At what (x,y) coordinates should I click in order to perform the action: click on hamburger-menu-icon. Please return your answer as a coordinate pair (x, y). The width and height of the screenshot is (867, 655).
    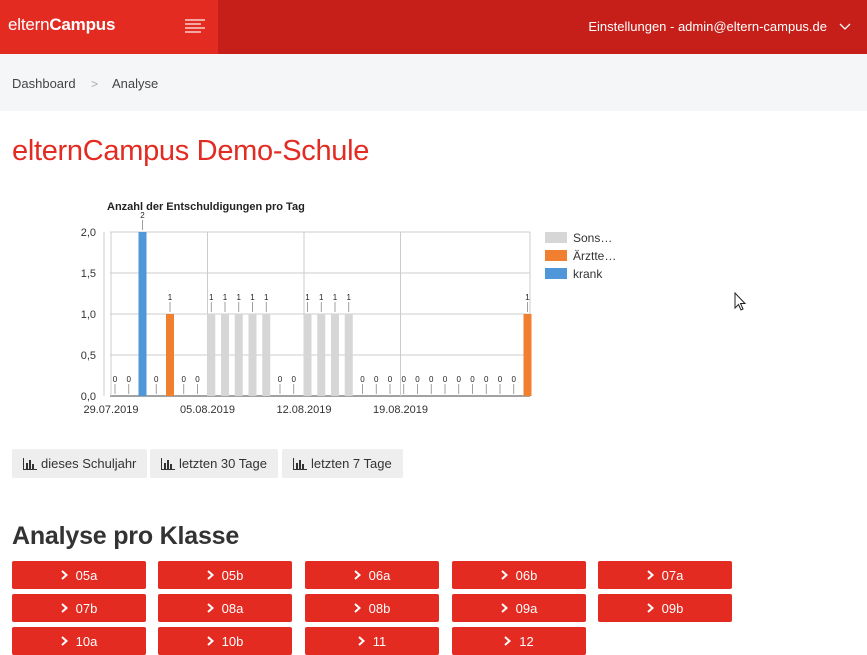
    Looking at the image, I should click on (195, 26).